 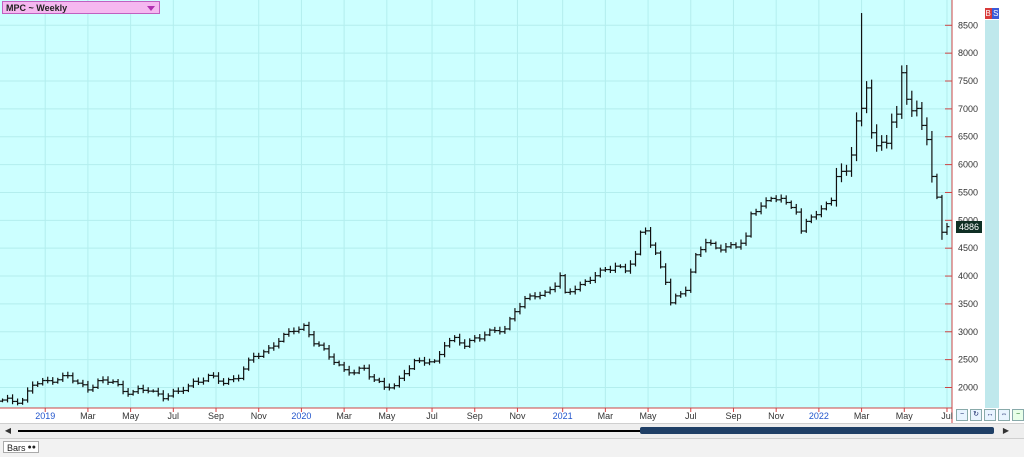 I want to click on y-tick-label: 3500, so click(x=968, y=304).